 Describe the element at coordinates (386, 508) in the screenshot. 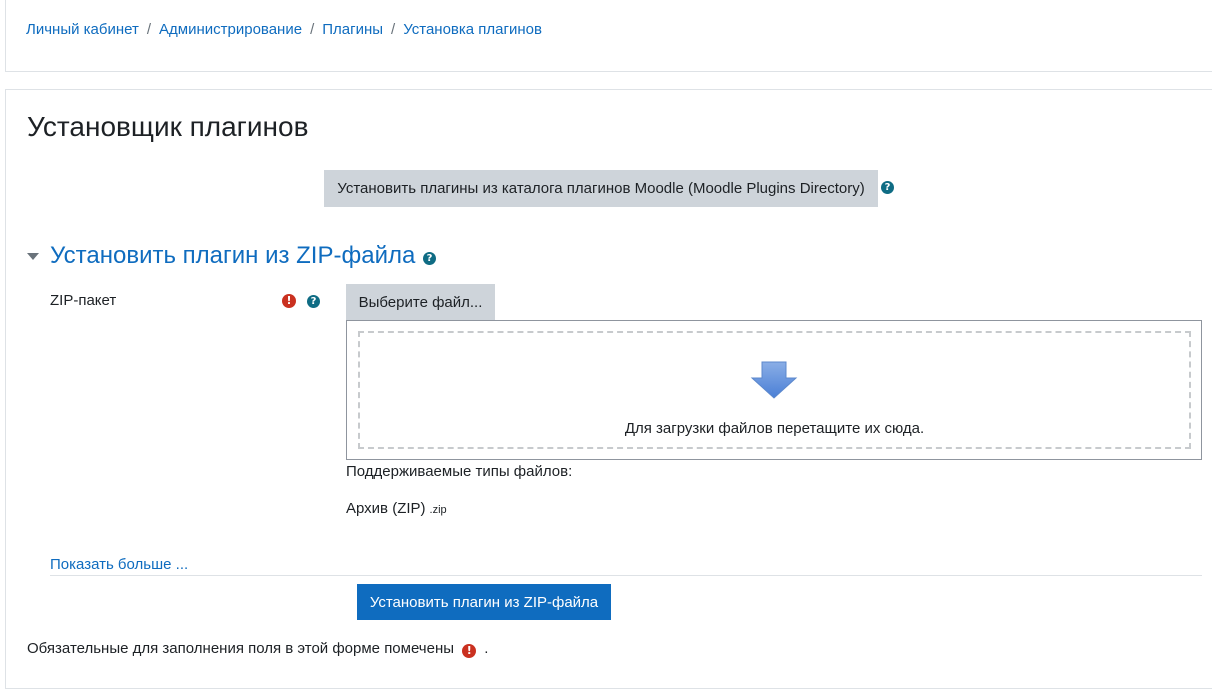

I see `archive-type-name: Архив (ZIP)` at that location.